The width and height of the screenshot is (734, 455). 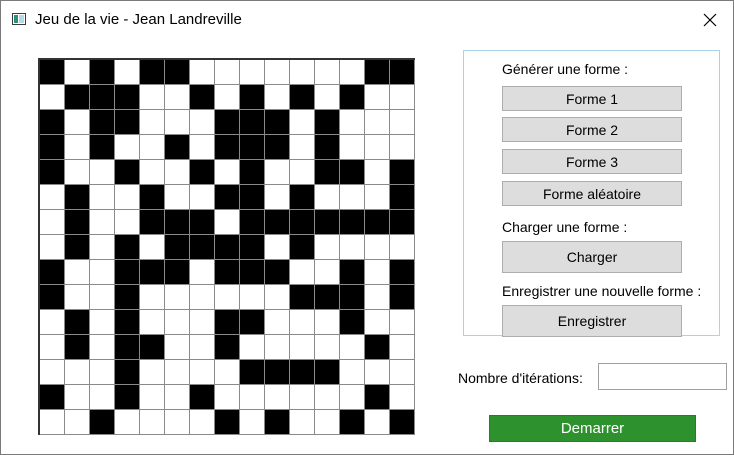 I want to click on random-shape-button: Forme aléatoire, so click(x=592, y=193).